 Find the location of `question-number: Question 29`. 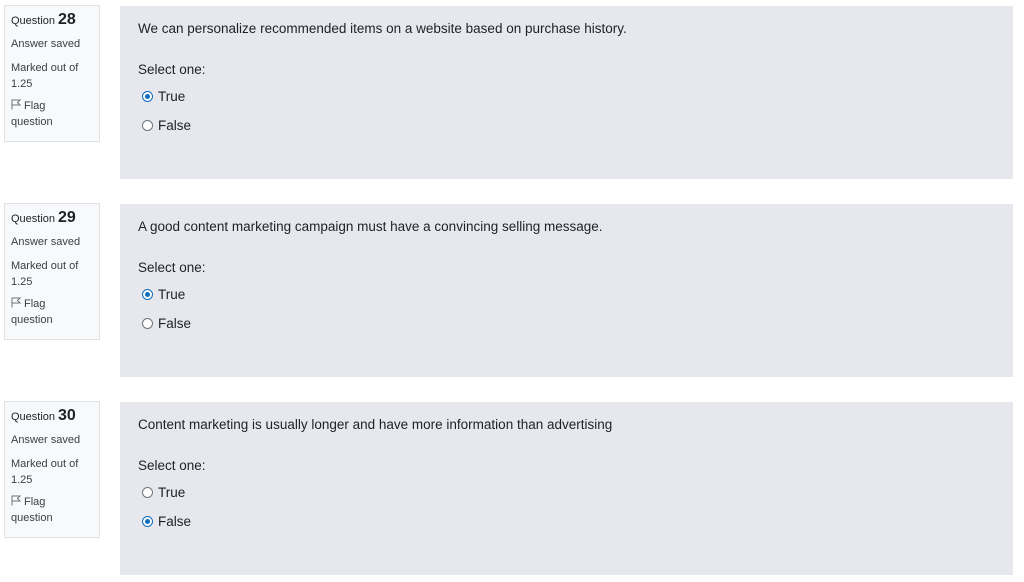

question-number: Question 29 is located at coordinates (52, 221).